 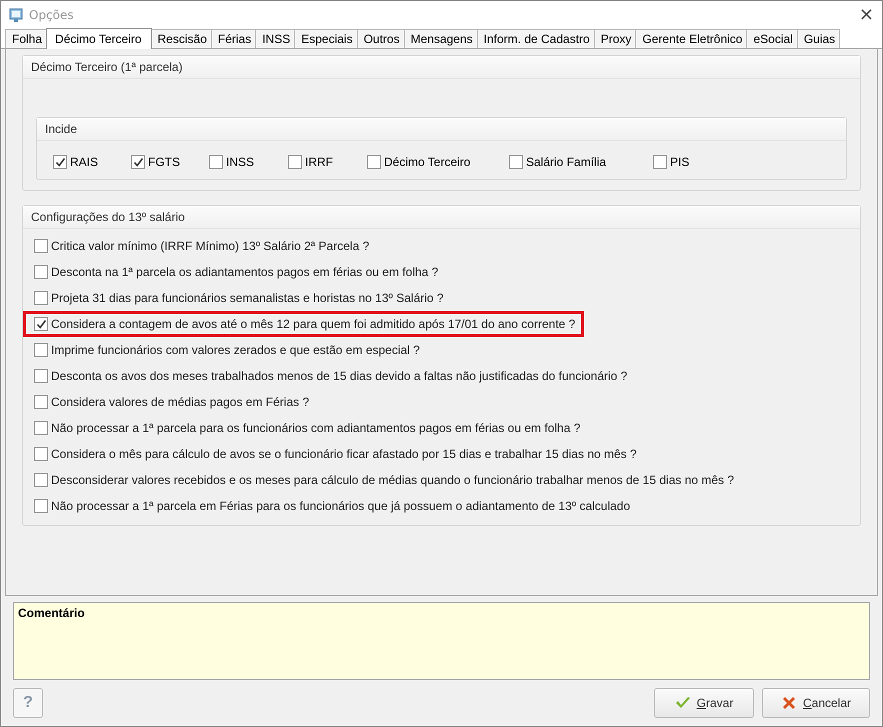 What do you see at coordinates (441, 67) in the screenshot?
I see `group-title: Décimo Terceiro (1ª parcela)` at bounding box center [441, 67].